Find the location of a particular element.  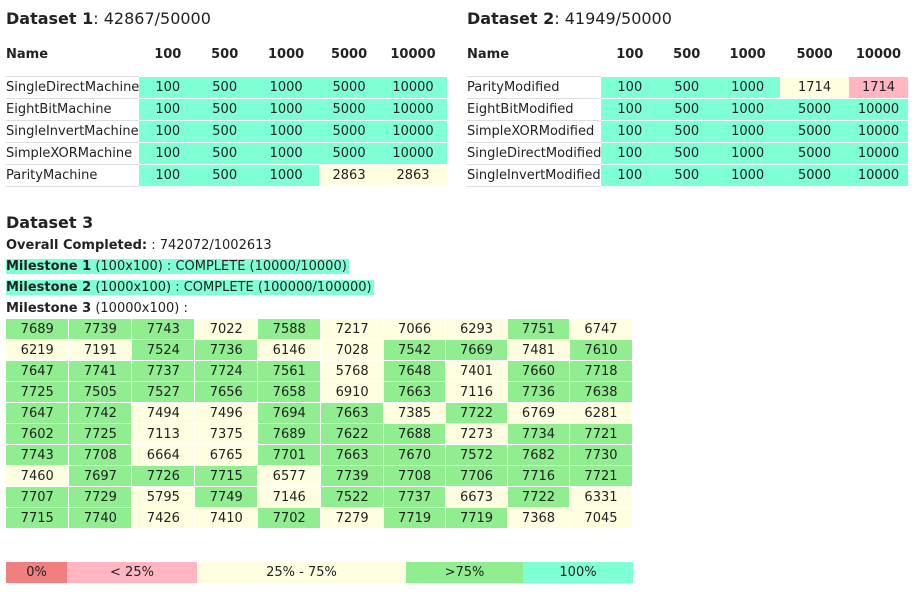

milestone-3: Milestone 3 (10000x100) : is located at coordinates (97, 309).